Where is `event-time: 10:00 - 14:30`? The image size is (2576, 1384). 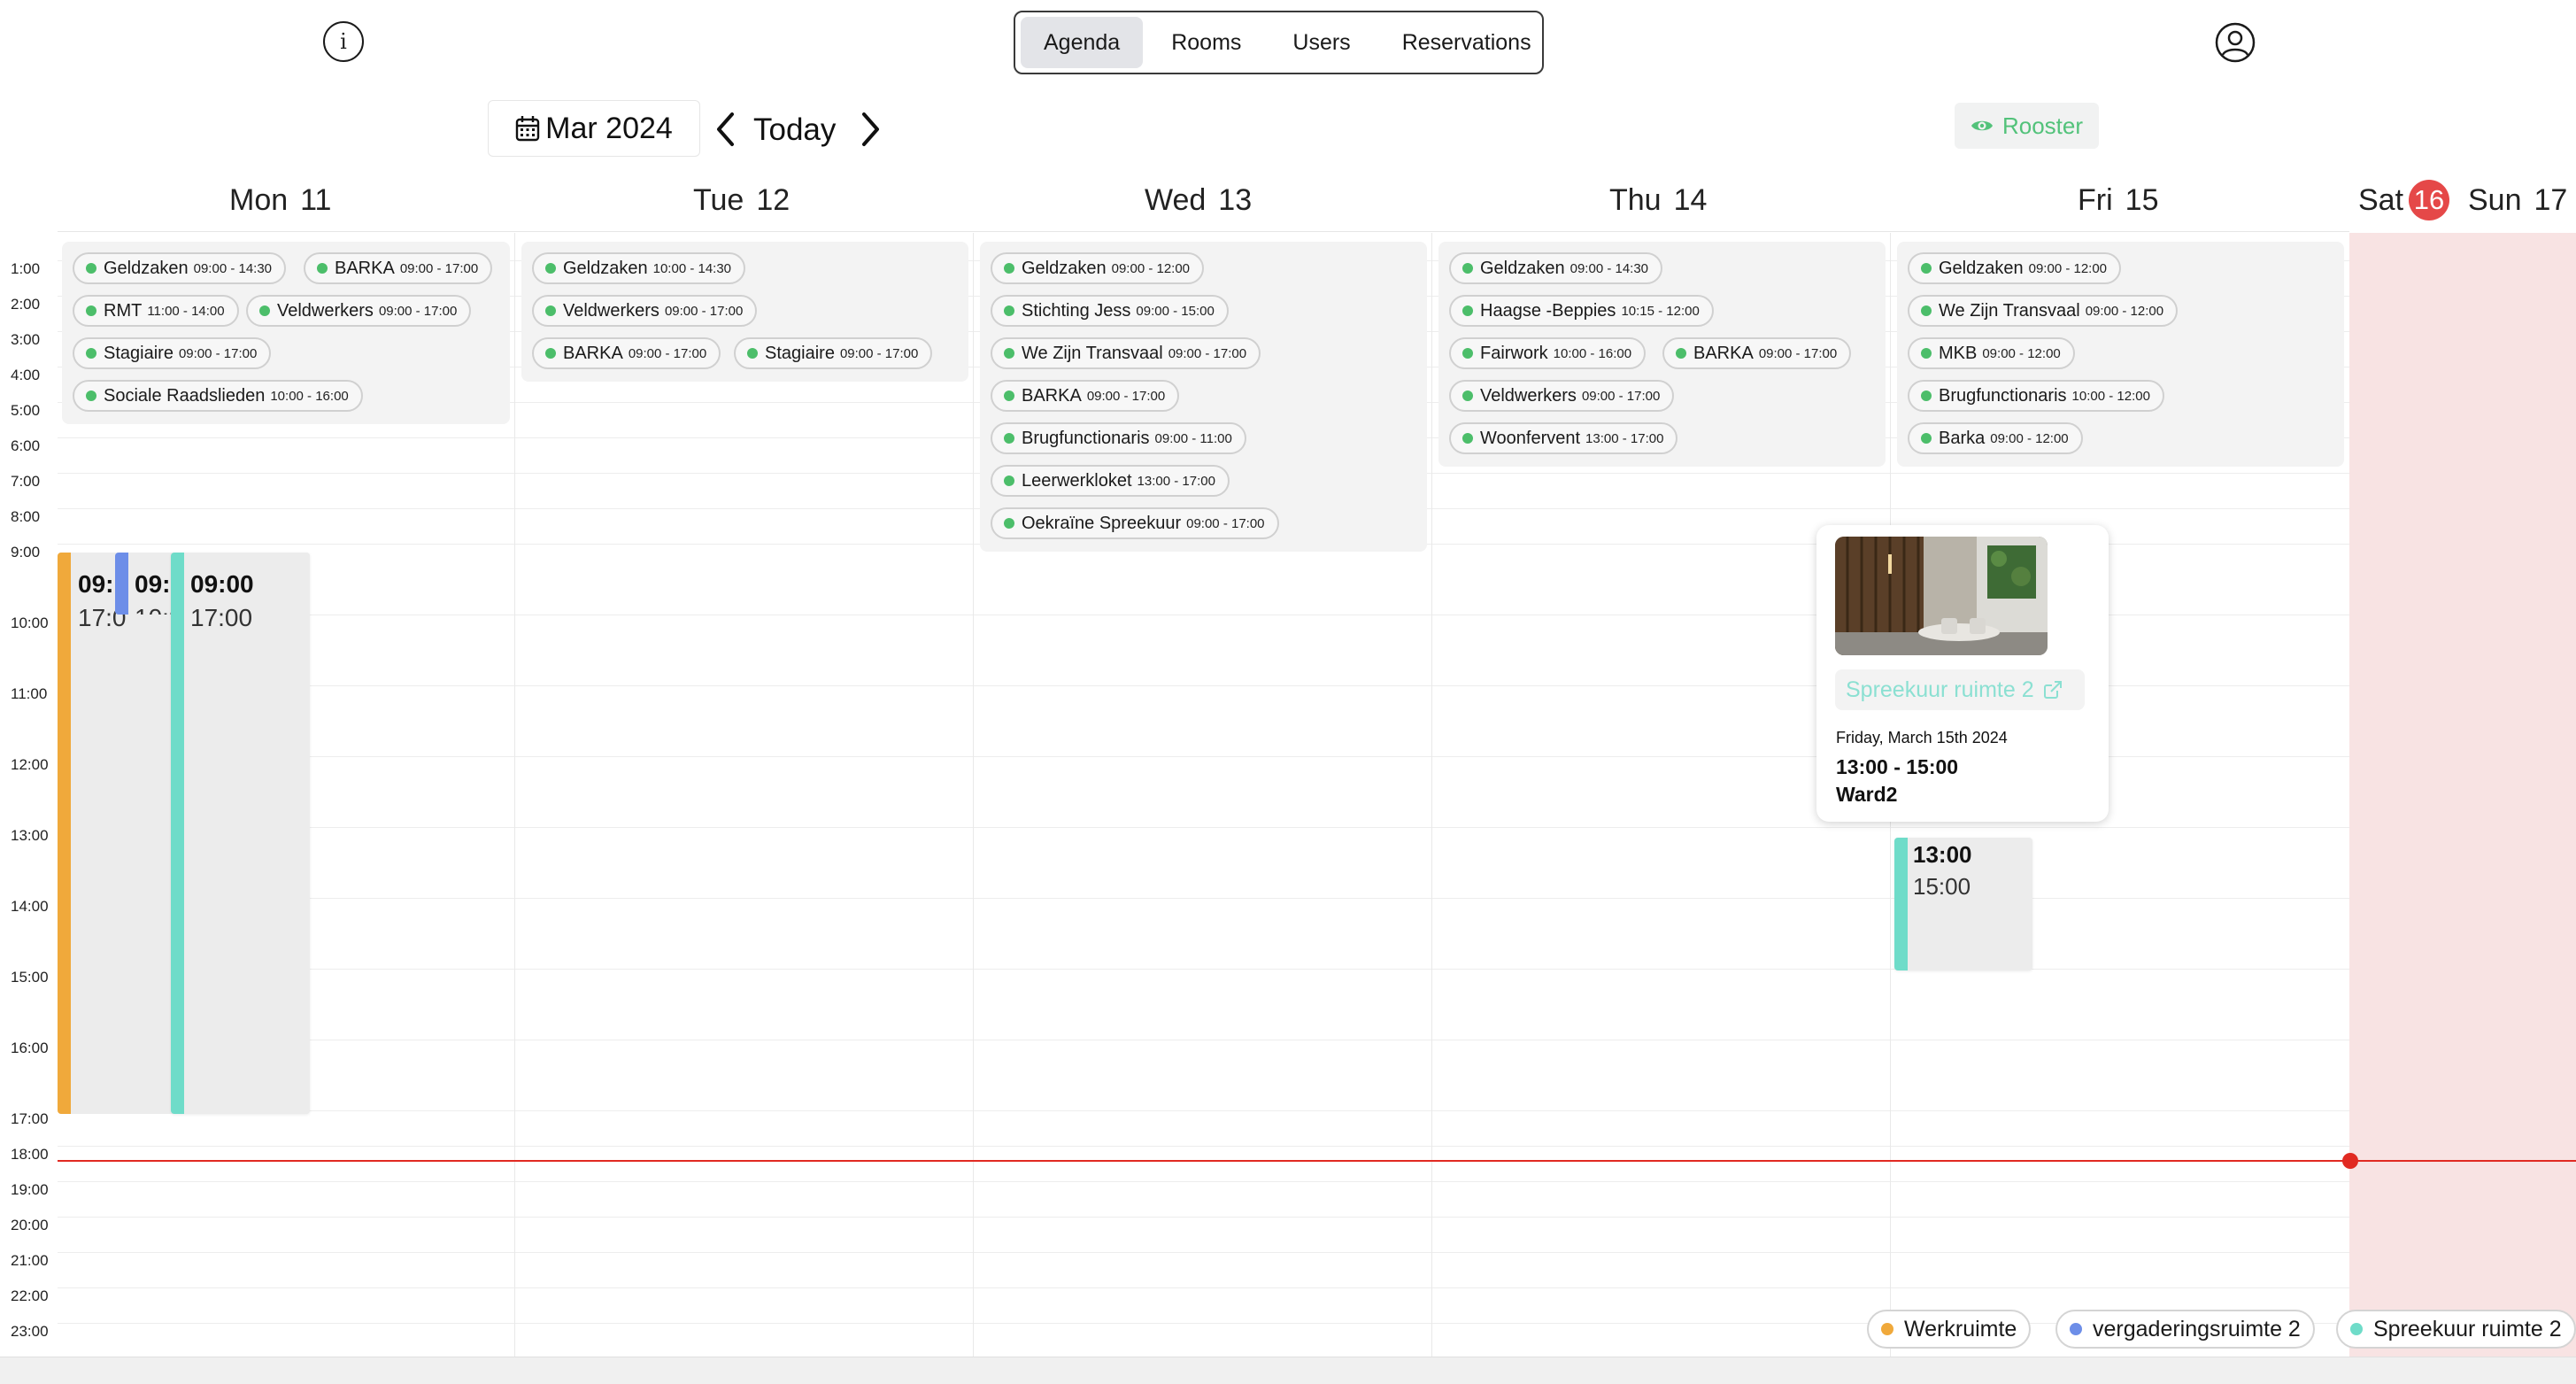
event-time: 10:00 - 14:30 is located at coordinates (692, 268).